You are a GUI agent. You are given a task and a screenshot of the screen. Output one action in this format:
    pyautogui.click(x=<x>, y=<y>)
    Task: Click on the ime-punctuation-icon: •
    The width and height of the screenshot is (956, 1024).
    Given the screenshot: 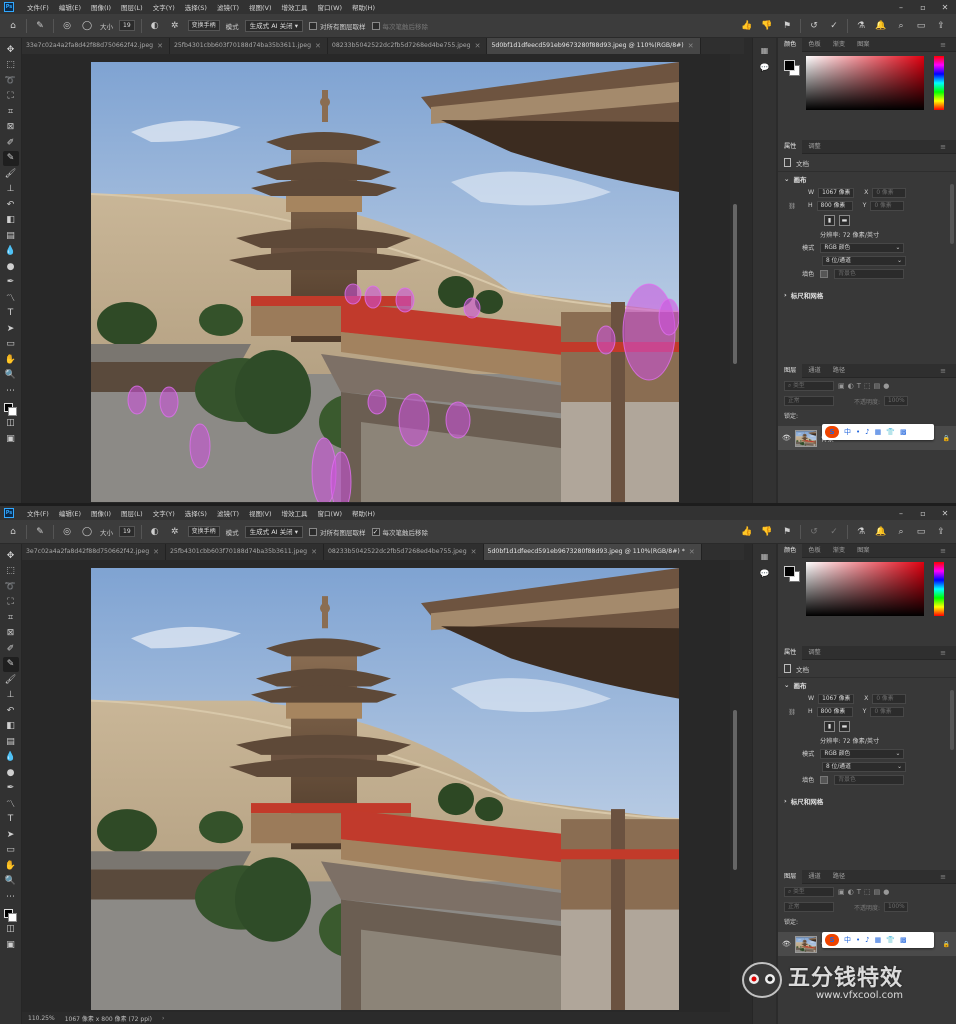 What is the action you would take?
    pyautogui.click(x=858, y=940)
    